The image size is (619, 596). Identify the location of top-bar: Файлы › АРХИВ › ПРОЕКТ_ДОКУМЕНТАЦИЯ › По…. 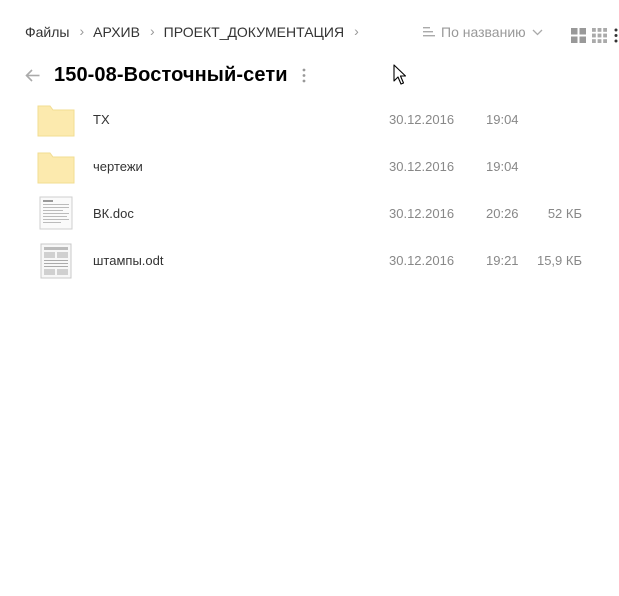
(322, 34).